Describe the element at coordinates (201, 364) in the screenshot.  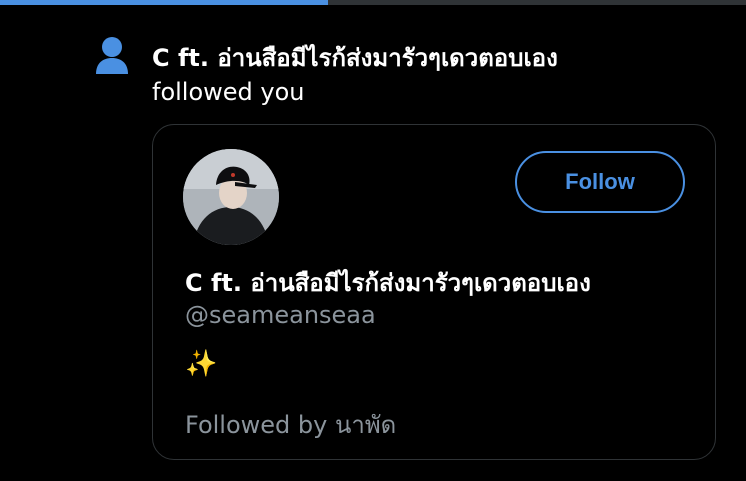
I see `profile-bio: ✨` at that location.